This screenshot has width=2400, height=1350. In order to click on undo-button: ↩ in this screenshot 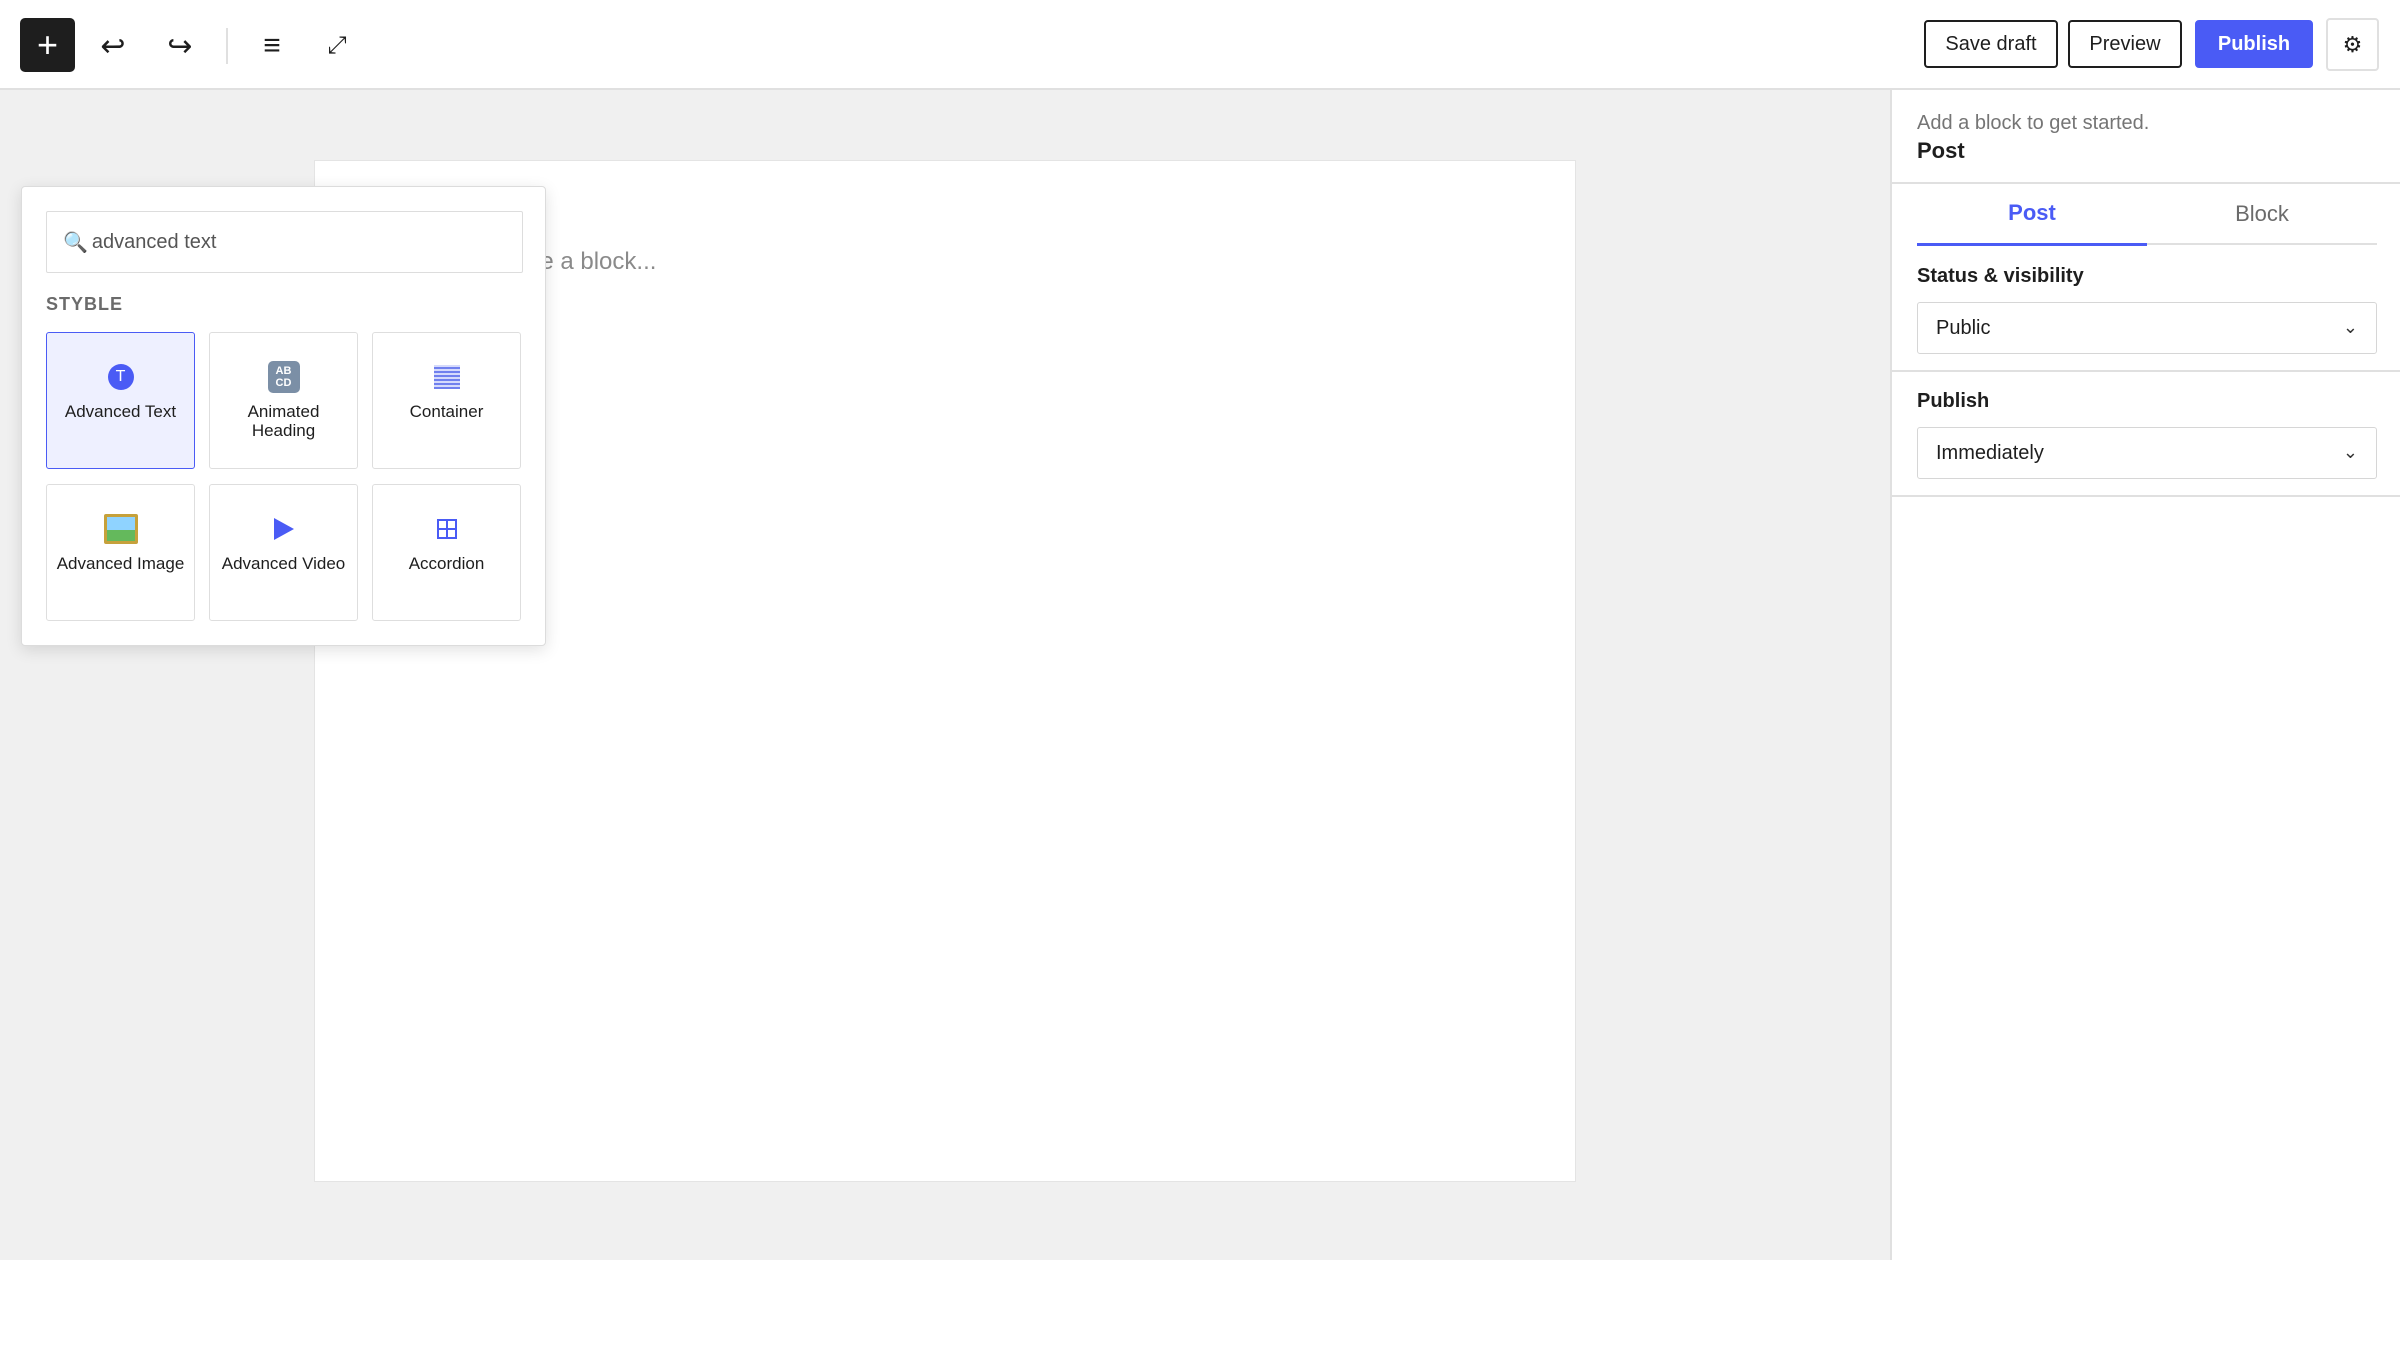, I will do `click(113, 46)`.